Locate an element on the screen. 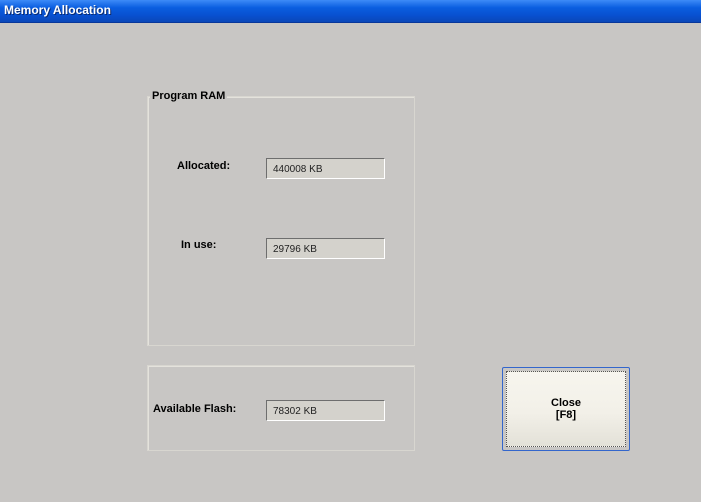 The height and width of the screenshot is (502, 701). allocated-field: 440008 KB is located at coordinates (325, 168).